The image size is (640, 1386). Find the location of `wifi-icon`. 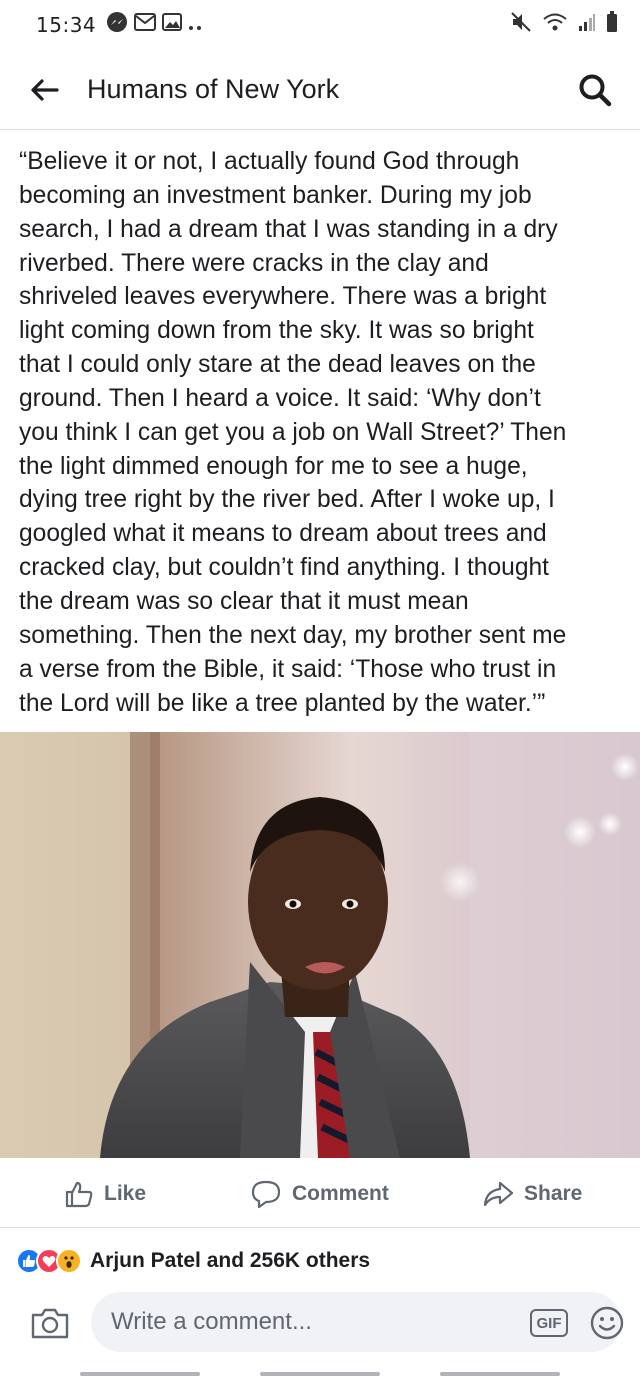

wifi-icon is located at coordinates (555, 25).